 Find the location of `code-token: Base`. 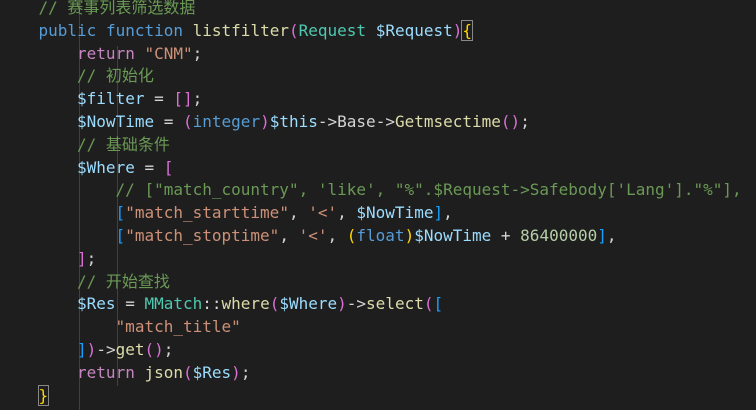

code-token: Base is located at coordinates (356, 121).